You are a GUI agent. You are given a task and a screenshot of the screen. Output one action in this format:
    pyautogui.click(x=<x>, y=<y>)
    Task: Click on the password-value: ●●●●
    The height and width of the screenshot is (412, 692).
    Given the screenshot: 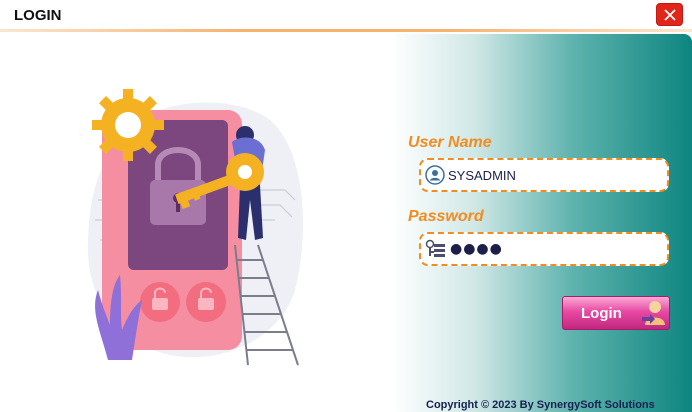 What is the action you would take?
    pyautogui.click(x=476, y=249)
    